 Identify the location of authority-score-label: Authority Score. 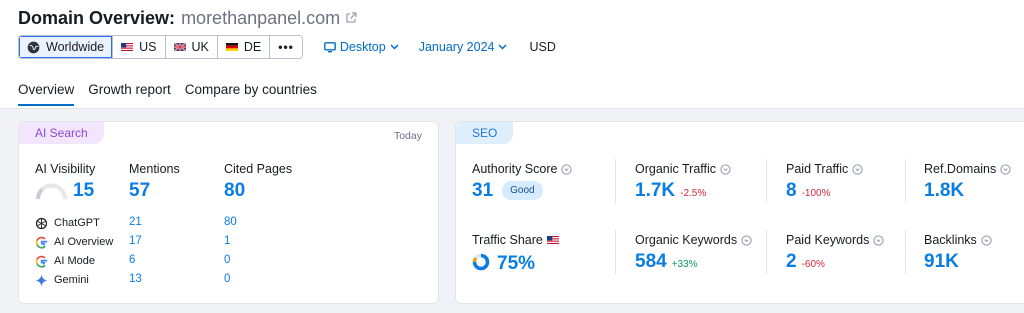
(522, 169).